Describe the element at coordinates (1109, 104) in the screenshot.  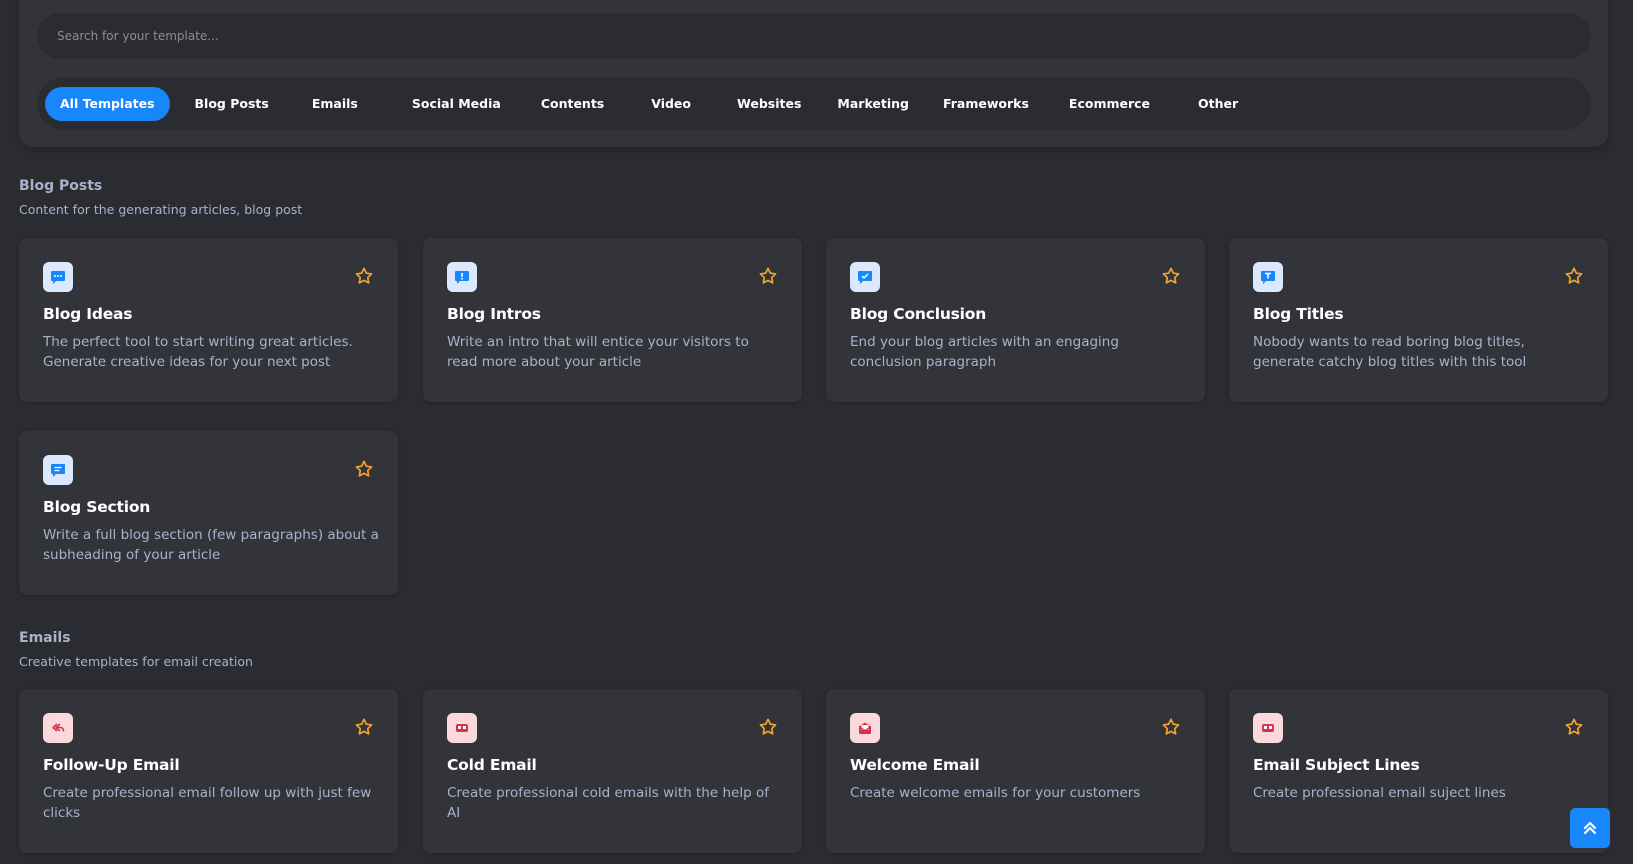
I see `tab-ecommerce: Ecommerce` at that location.